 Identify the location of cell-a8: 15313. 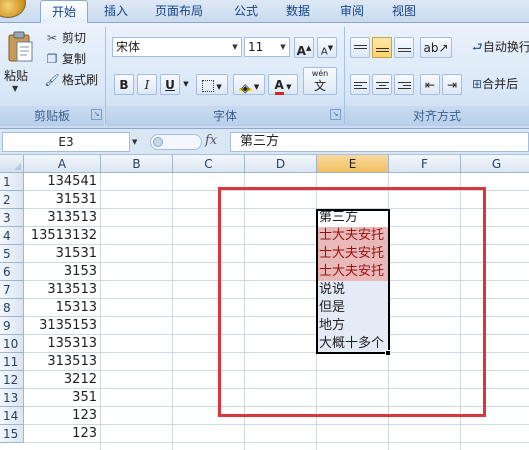
(62, 308).